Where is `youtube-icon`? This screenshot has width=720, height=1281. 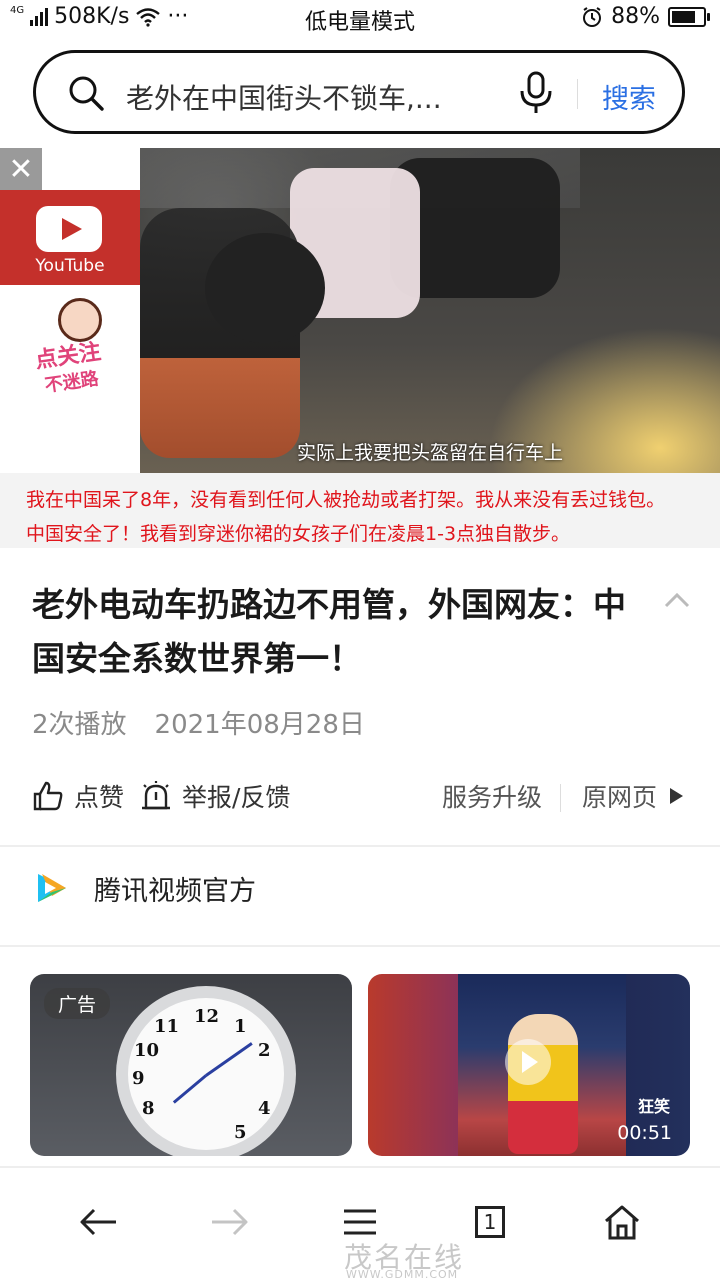
youtube-icon is located at coordinates (69, 229).